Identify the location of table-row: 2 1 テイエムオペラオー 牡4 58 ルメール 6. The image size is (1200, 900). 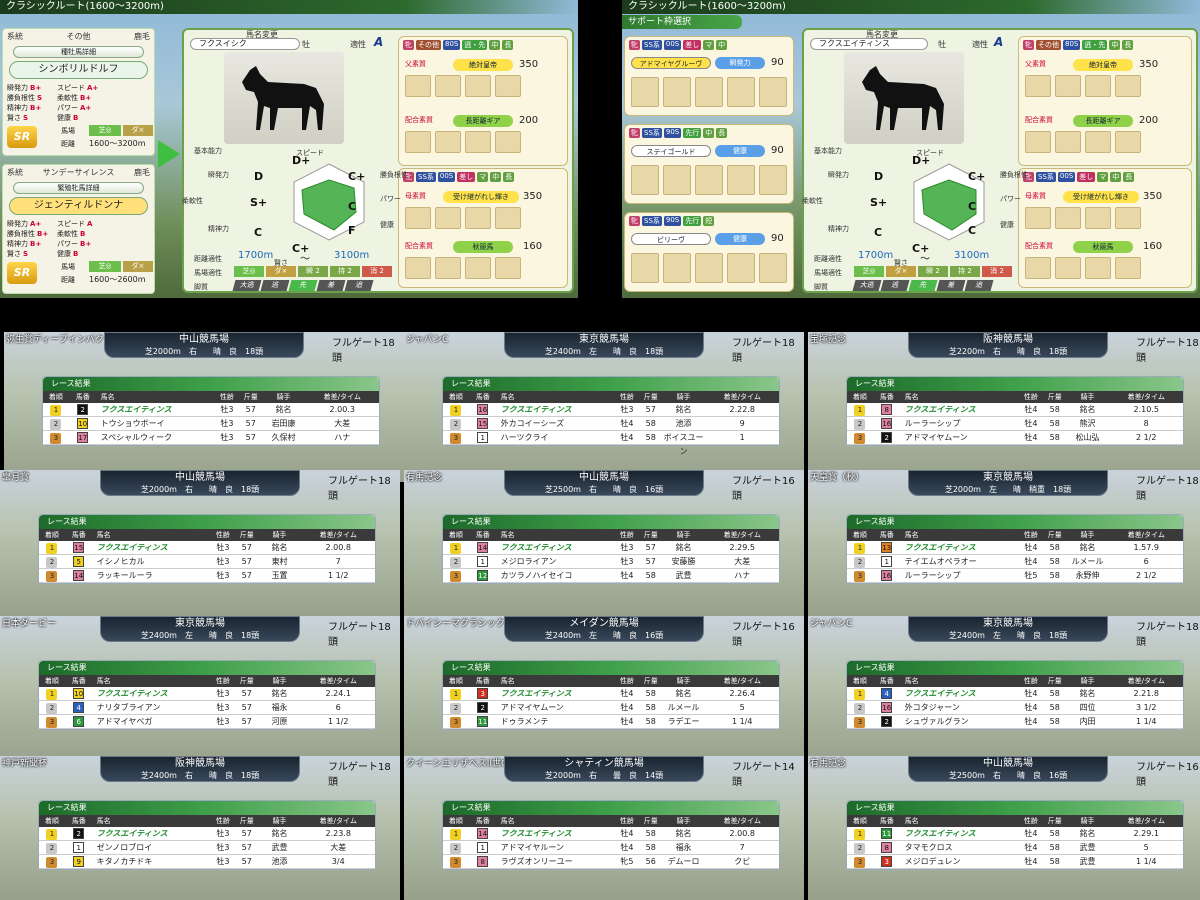
(1015, 562).